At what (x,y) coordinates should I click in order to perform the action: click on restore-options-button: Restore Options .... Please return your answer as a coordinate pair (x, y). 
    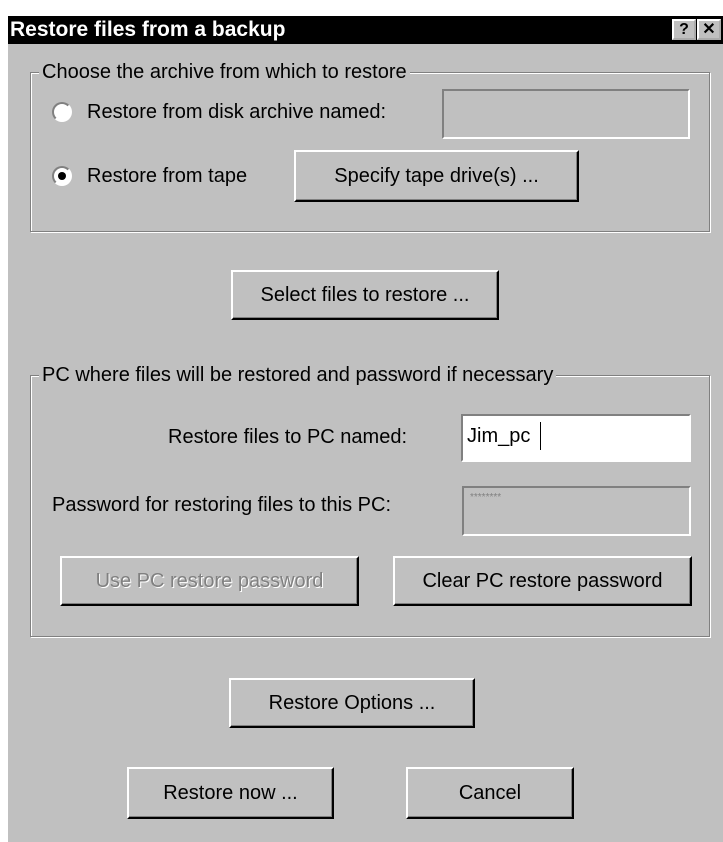
    Looking at the image, I should click on (352, 703).